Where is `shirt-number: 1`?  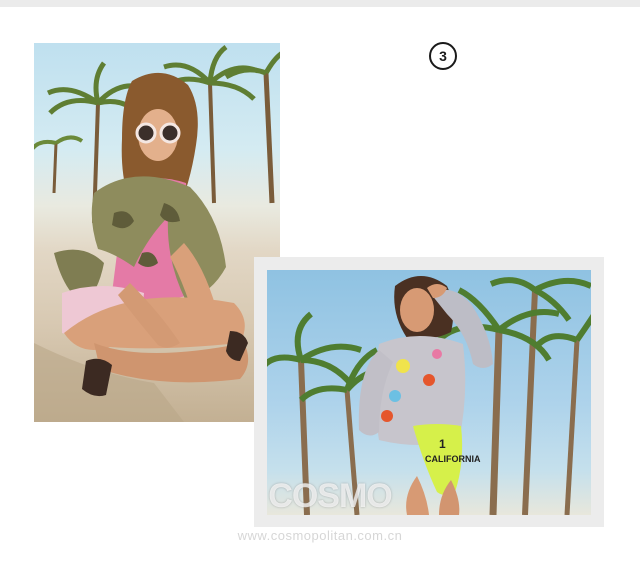
shirt-number: 1 is located at coordinates (442, 444).